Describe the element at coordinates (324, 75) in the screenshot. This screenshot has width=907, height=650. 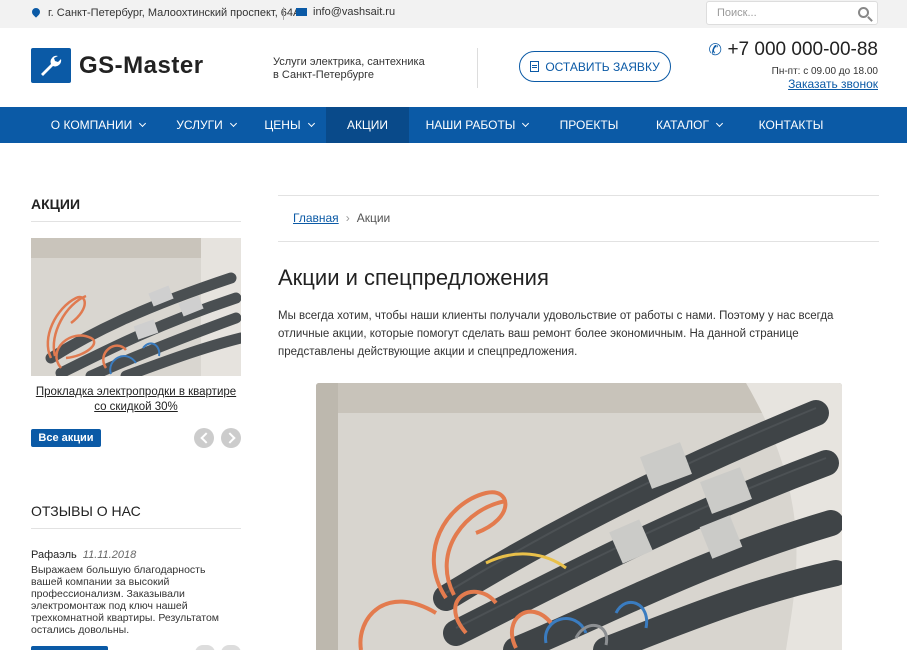
I see `slogan-line: в Санкт-Петербурге` at that location.